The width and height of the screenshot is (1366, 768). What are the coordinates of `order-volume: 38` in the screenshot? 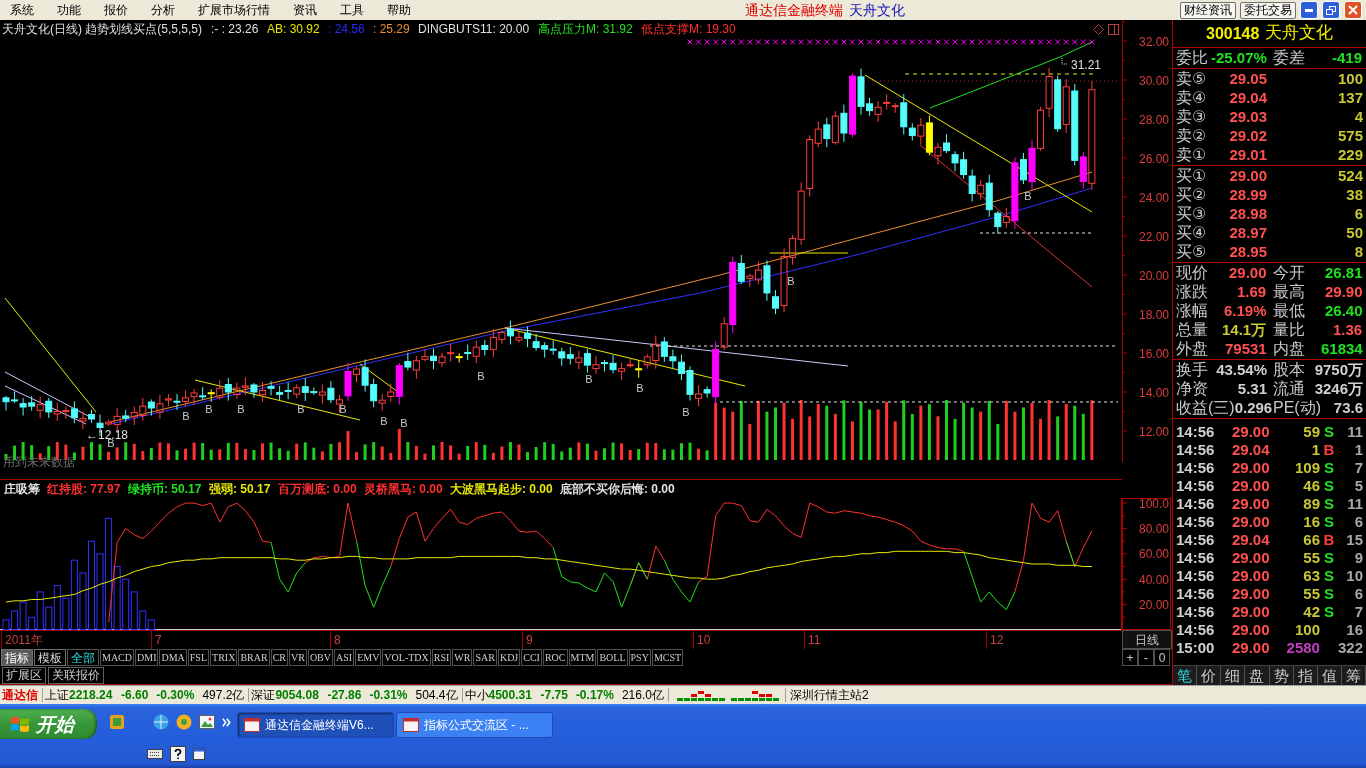 It's located at (1354, 194).